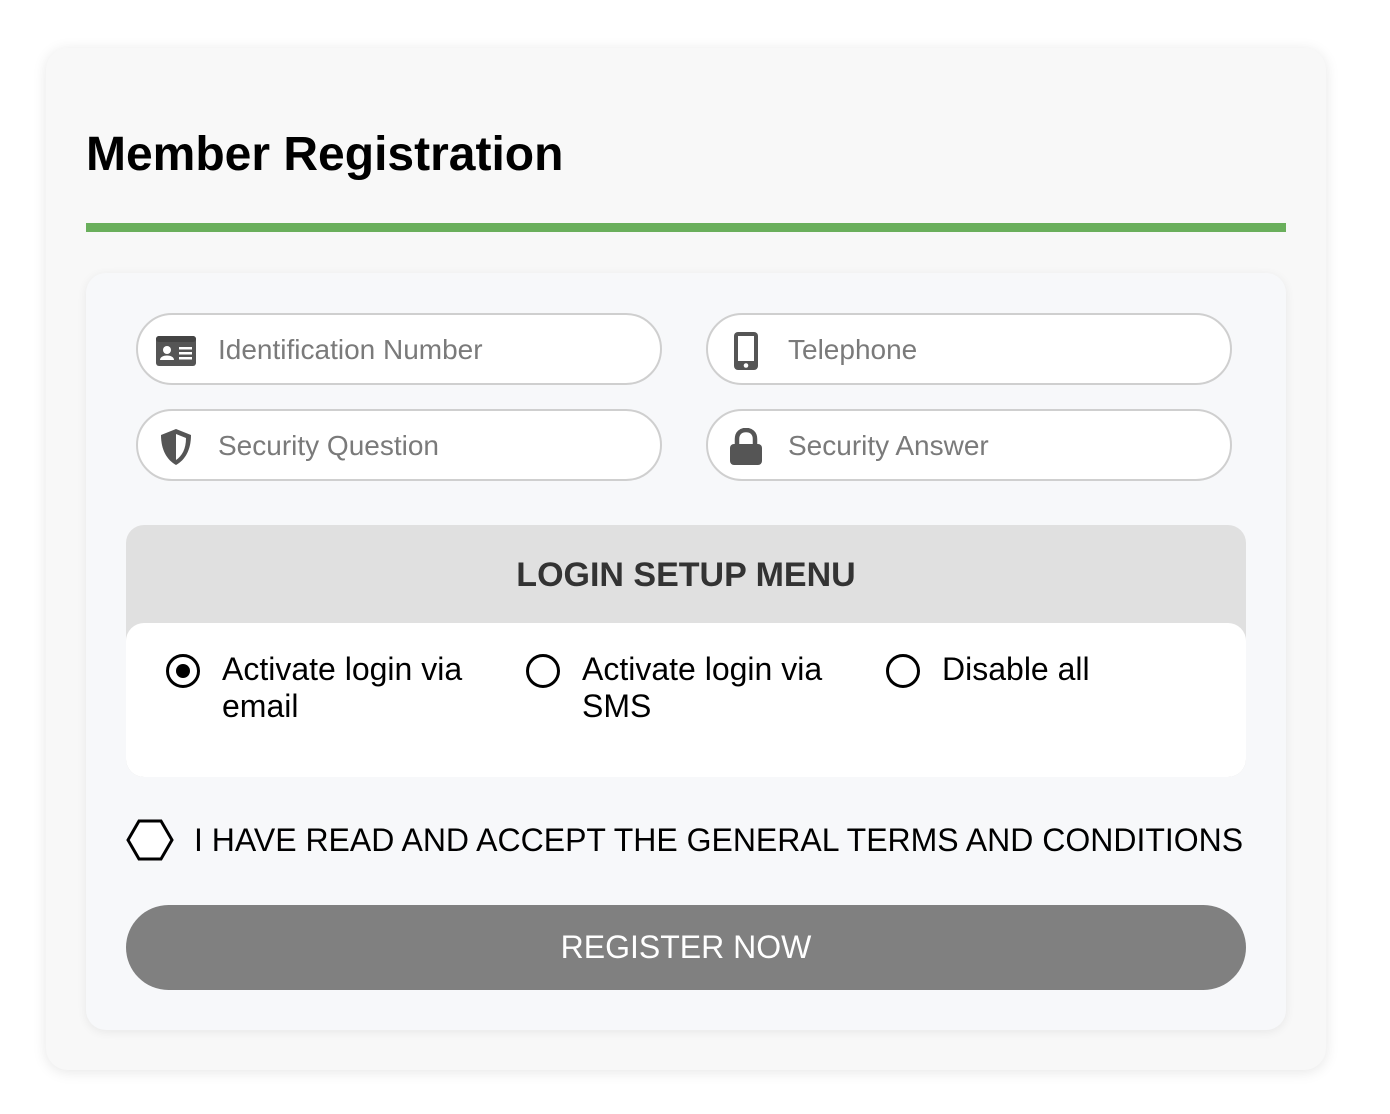  I want to click on sms-login-label: Activate login via SMS, so click(717, 688).